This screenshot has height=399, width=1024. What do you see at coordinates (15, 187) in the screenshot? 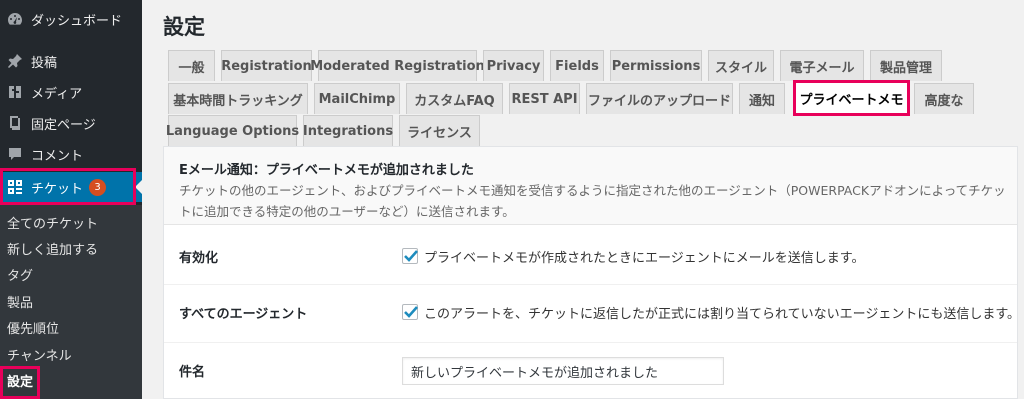
I see `tickets-grid-icon` at bounding box center [15, 187].